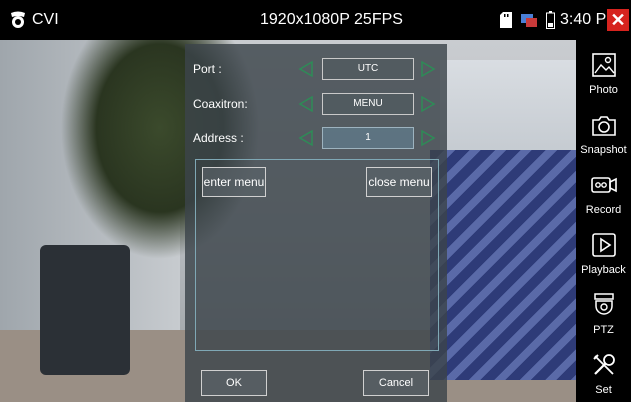 This screenshot has width=631, height=402. I want to click on photo-icon, so click(604, 65).